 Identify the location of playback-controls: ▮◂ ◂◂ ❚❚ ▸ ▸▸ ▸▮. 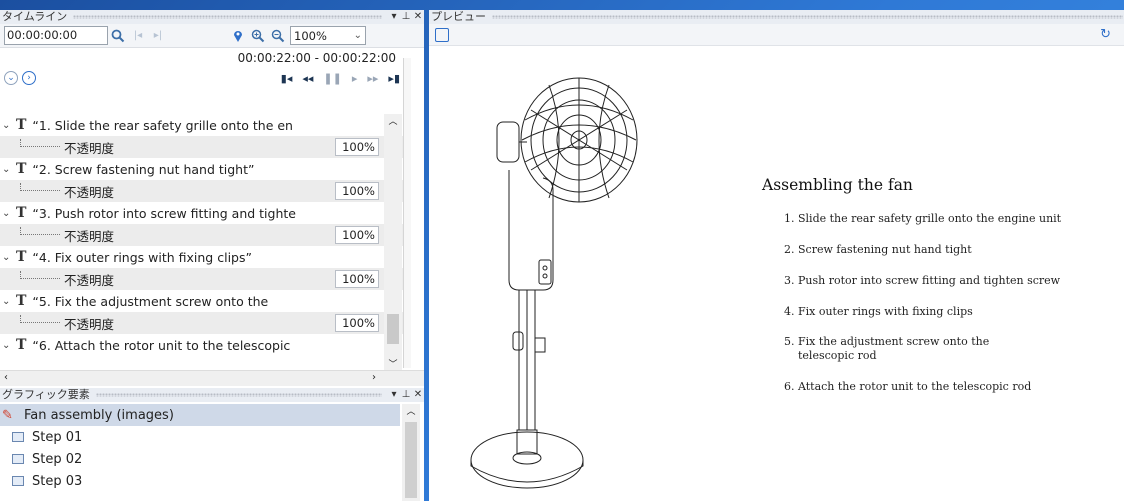
(340, 78).